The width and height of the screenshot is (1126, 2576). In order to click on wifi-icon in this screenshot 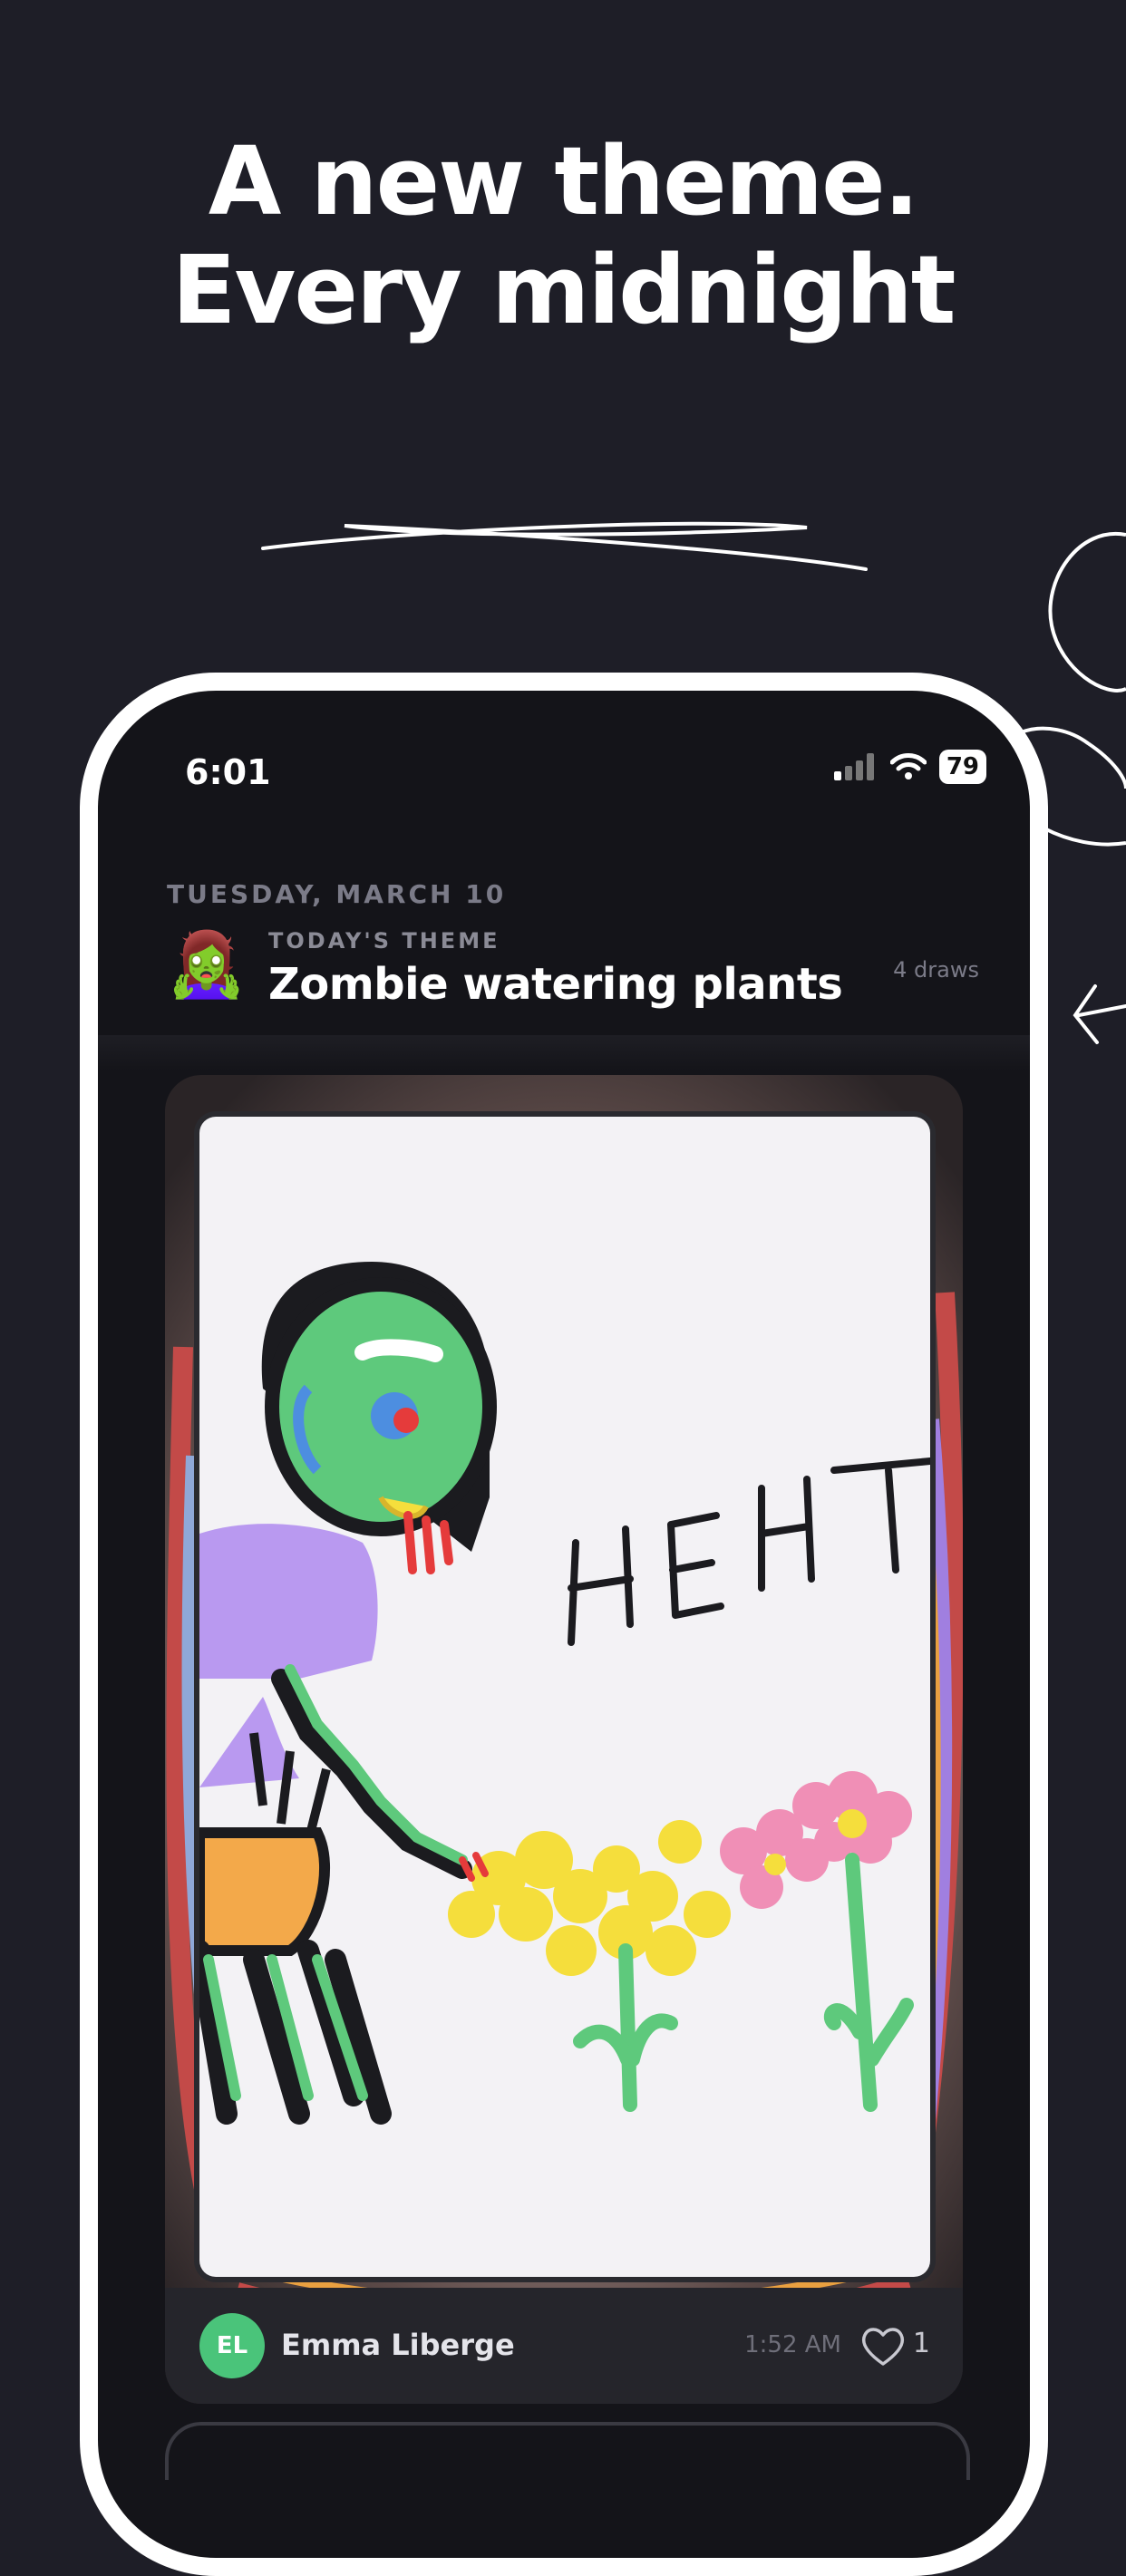, I will do `click(908, 766)`.